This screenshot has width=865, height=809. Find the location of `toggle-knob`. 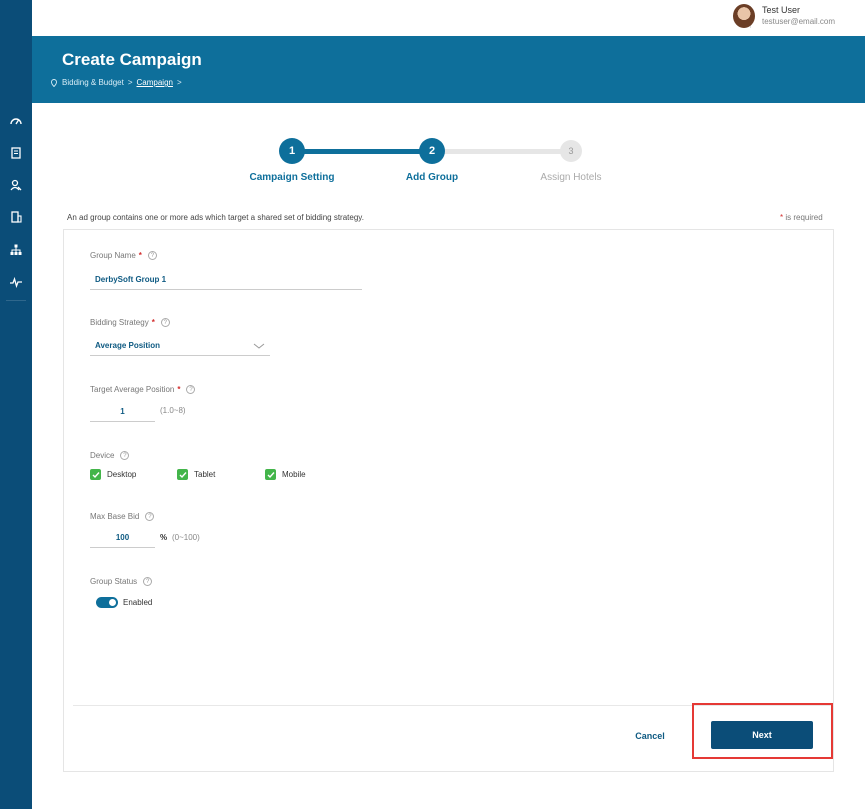

toggle-knob is located at coordinates (112, 602).